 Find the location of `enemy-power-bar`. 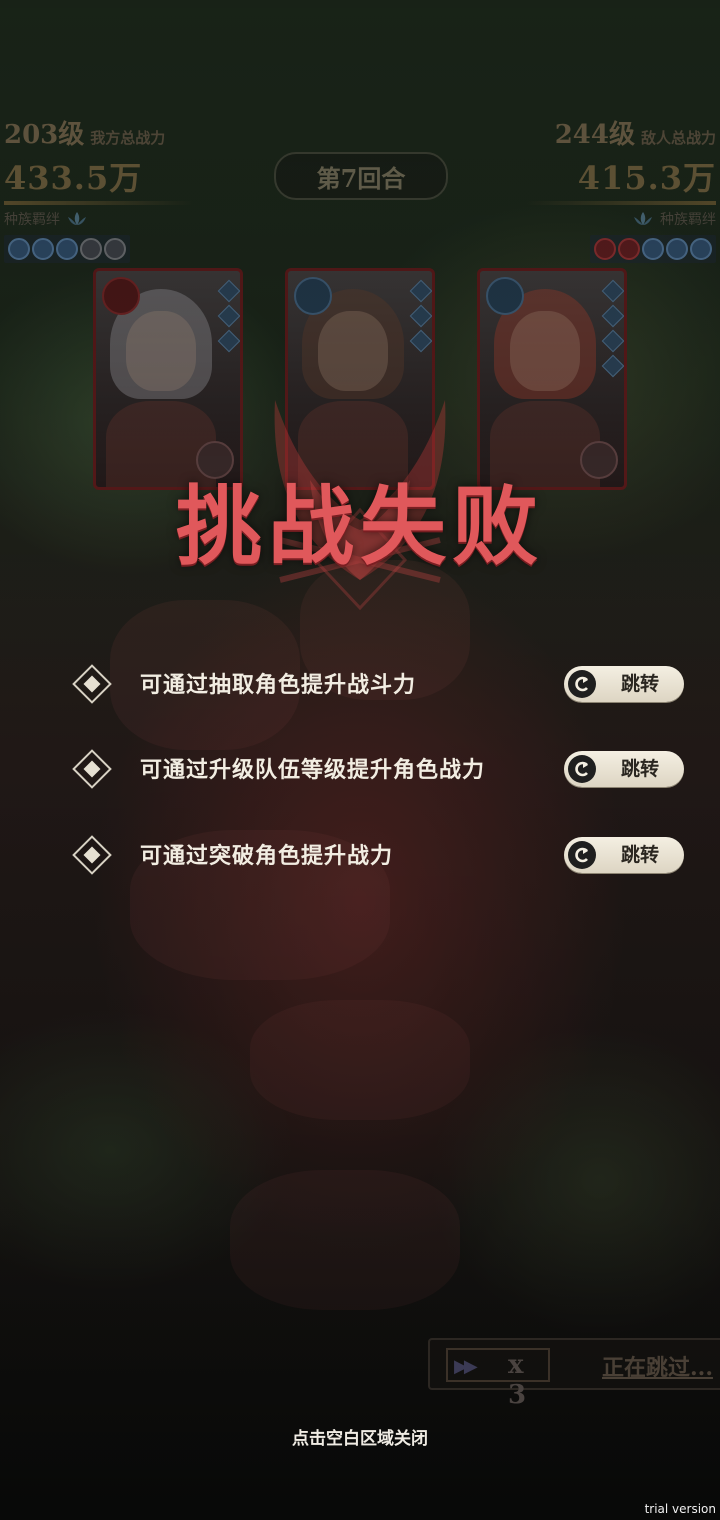

enemy-power-bar is located at coordinates (621, 203).